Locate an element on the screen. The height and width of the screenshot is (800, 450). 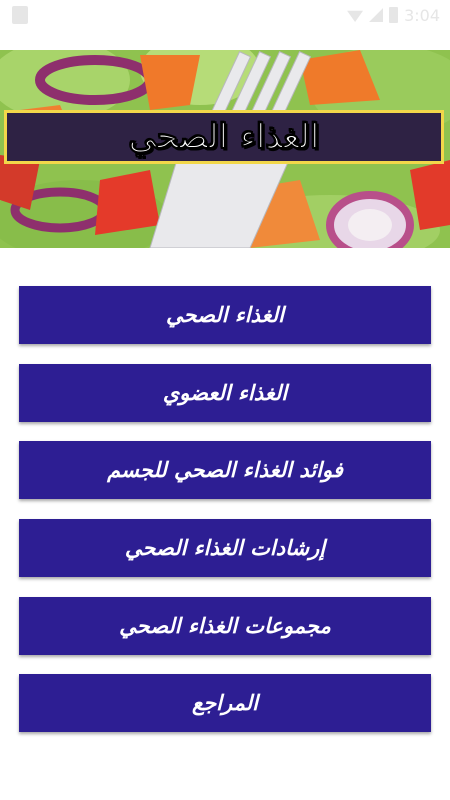
menu-button-label: الغذاء العضوي is located at coordinates (225, 393).